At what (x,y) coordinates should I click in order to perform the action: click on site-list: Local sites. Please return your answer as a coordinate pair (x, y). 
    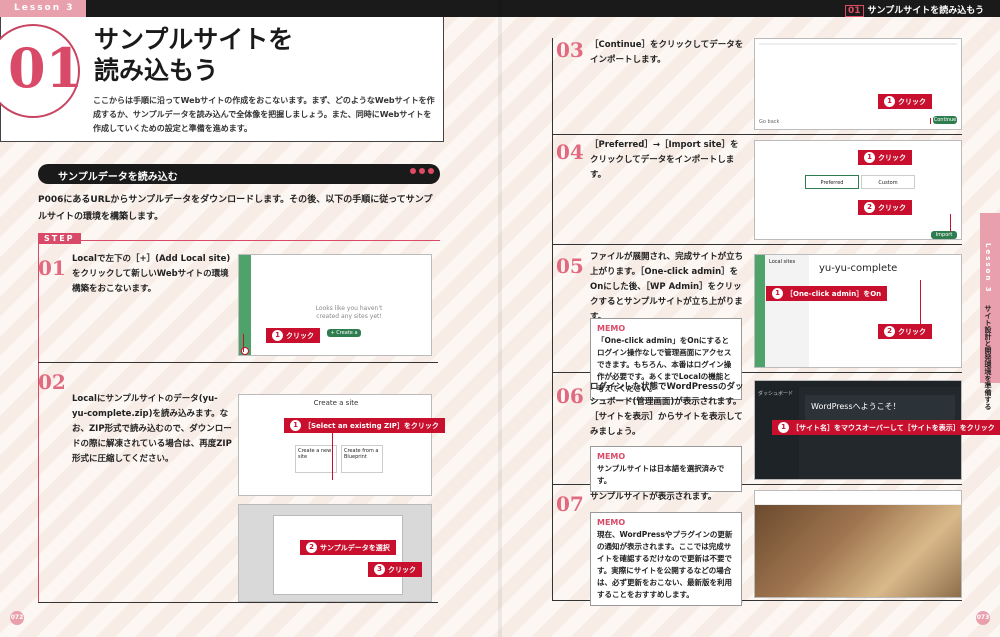
    Looking at the image, I should click on (787, 311).